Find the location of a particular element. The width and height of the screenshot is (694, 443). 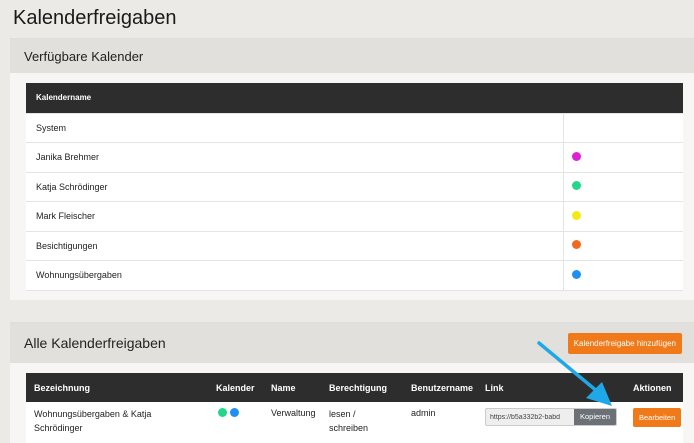

column-header-kalender: Kalender is located at coordinates (235, 387).